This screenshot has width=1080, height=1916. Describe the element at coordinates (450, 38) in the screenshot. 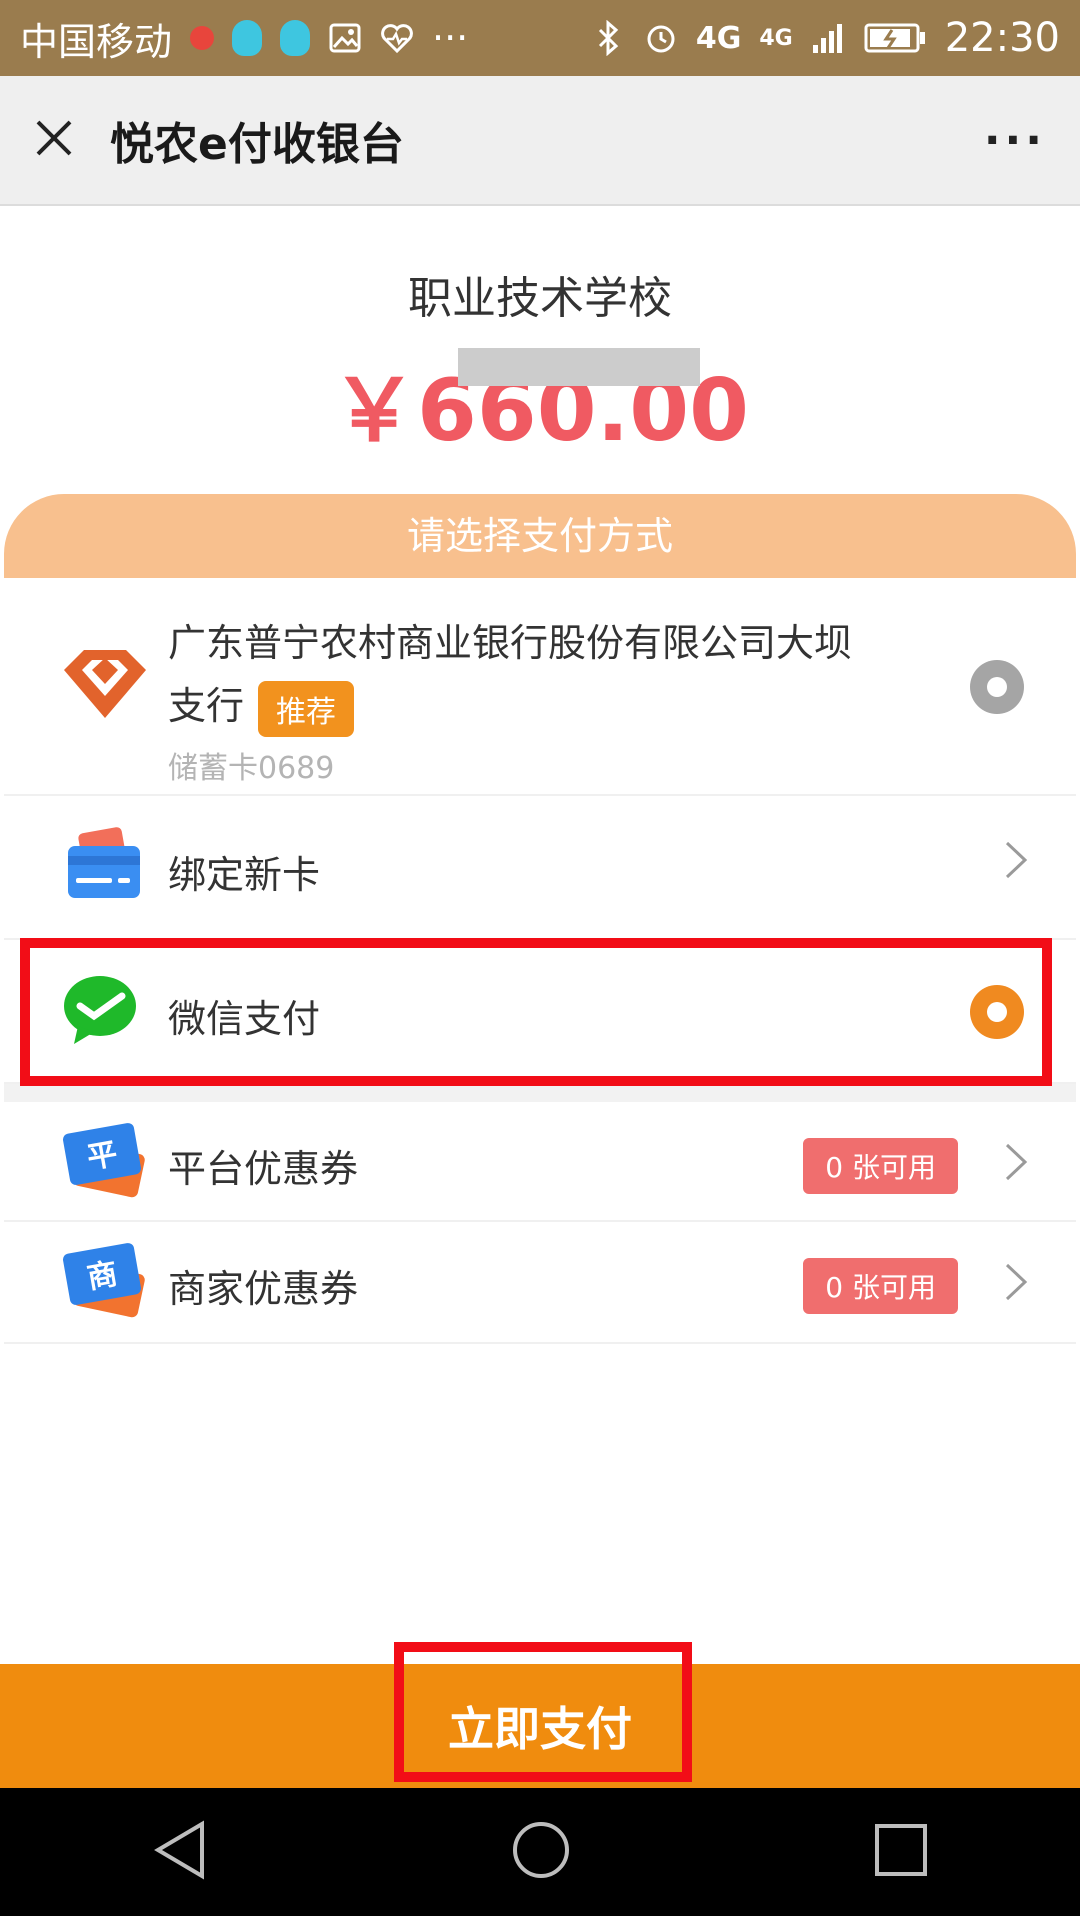

I see `more-notifications-icon: ···` at that location.